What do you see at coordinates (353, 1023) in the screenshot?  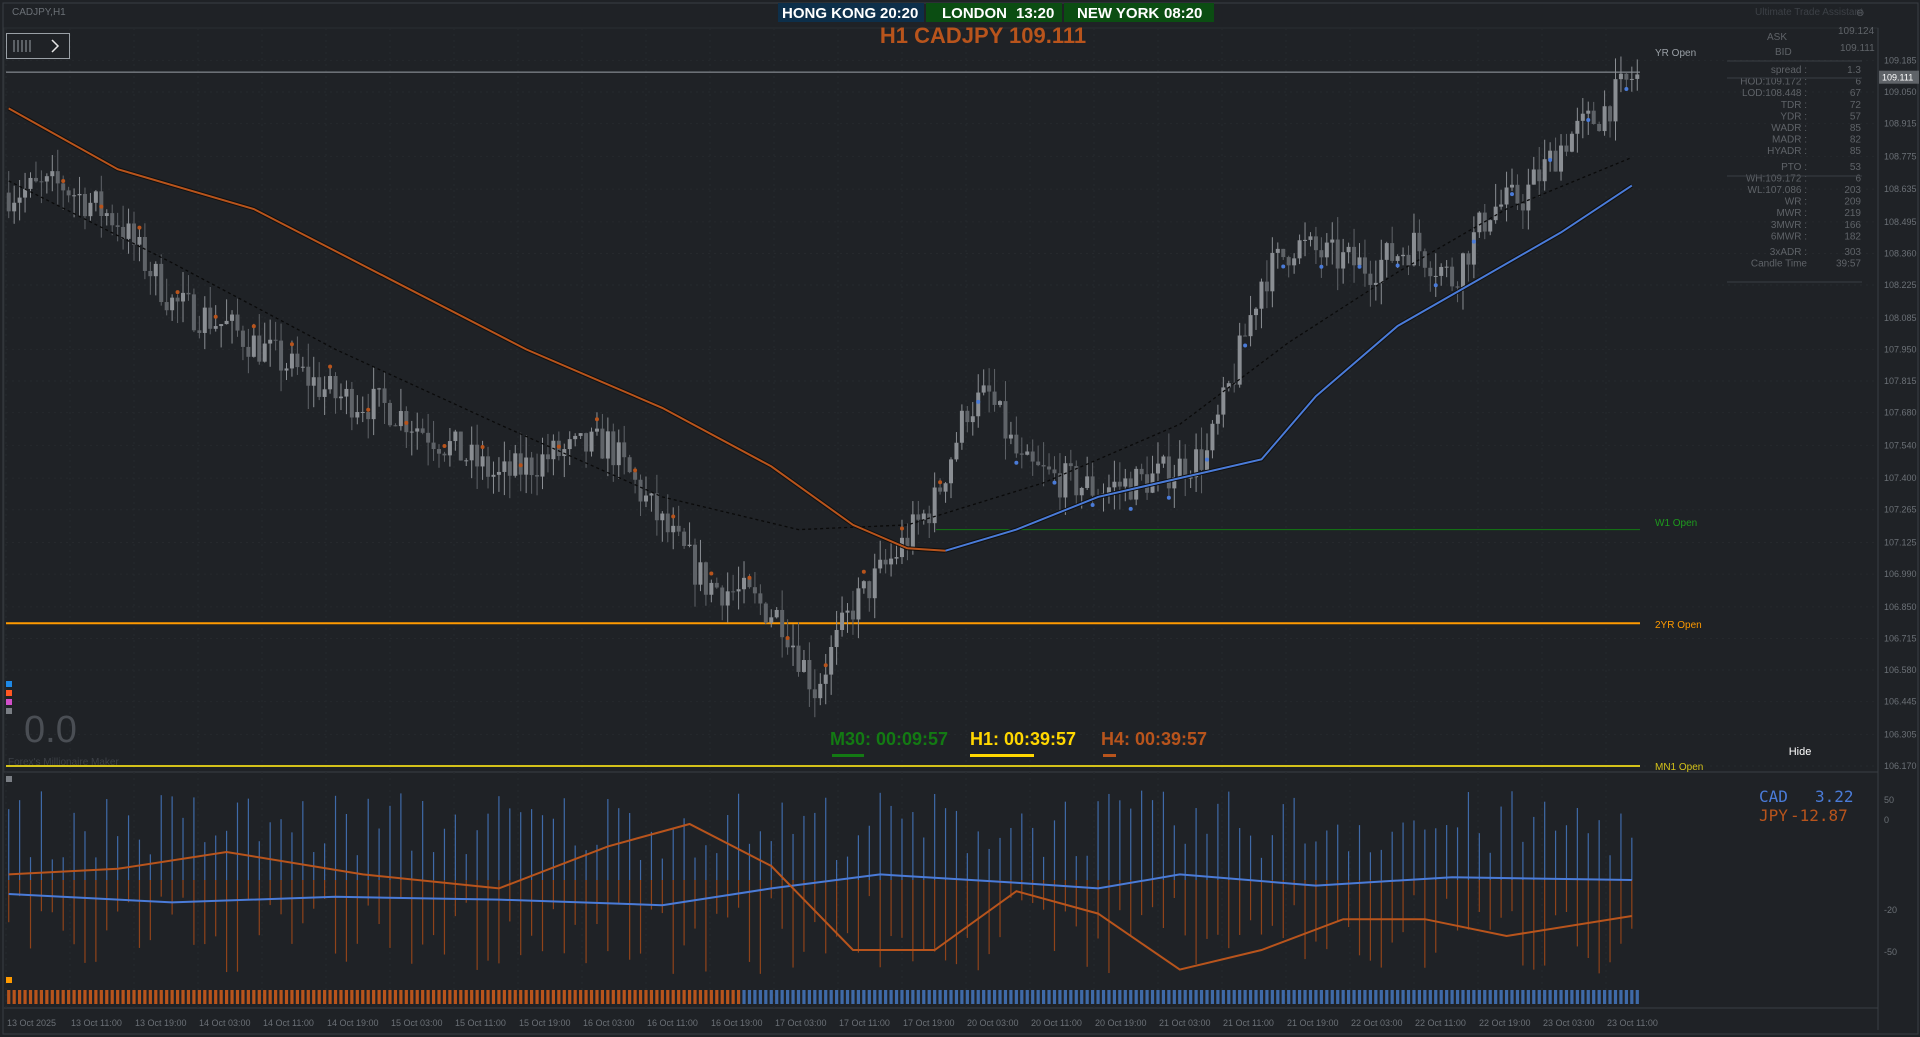 I see `time-tick-label: 14 Oct 19:00` at bounding box center [353, 1023].